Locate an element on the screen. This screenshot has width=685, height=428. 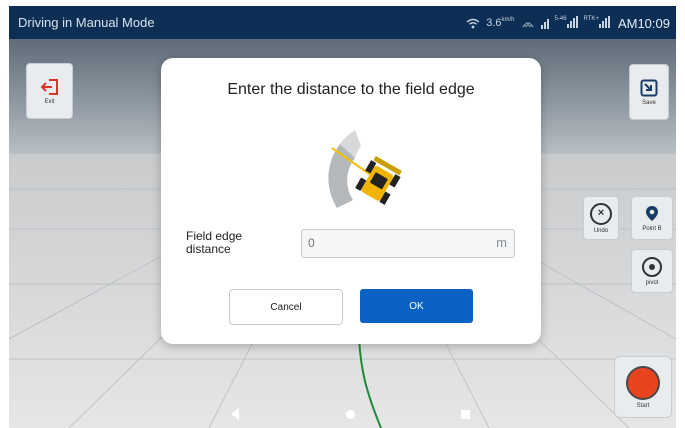
undo-button: × Undo is located at coordinates (601, 218).